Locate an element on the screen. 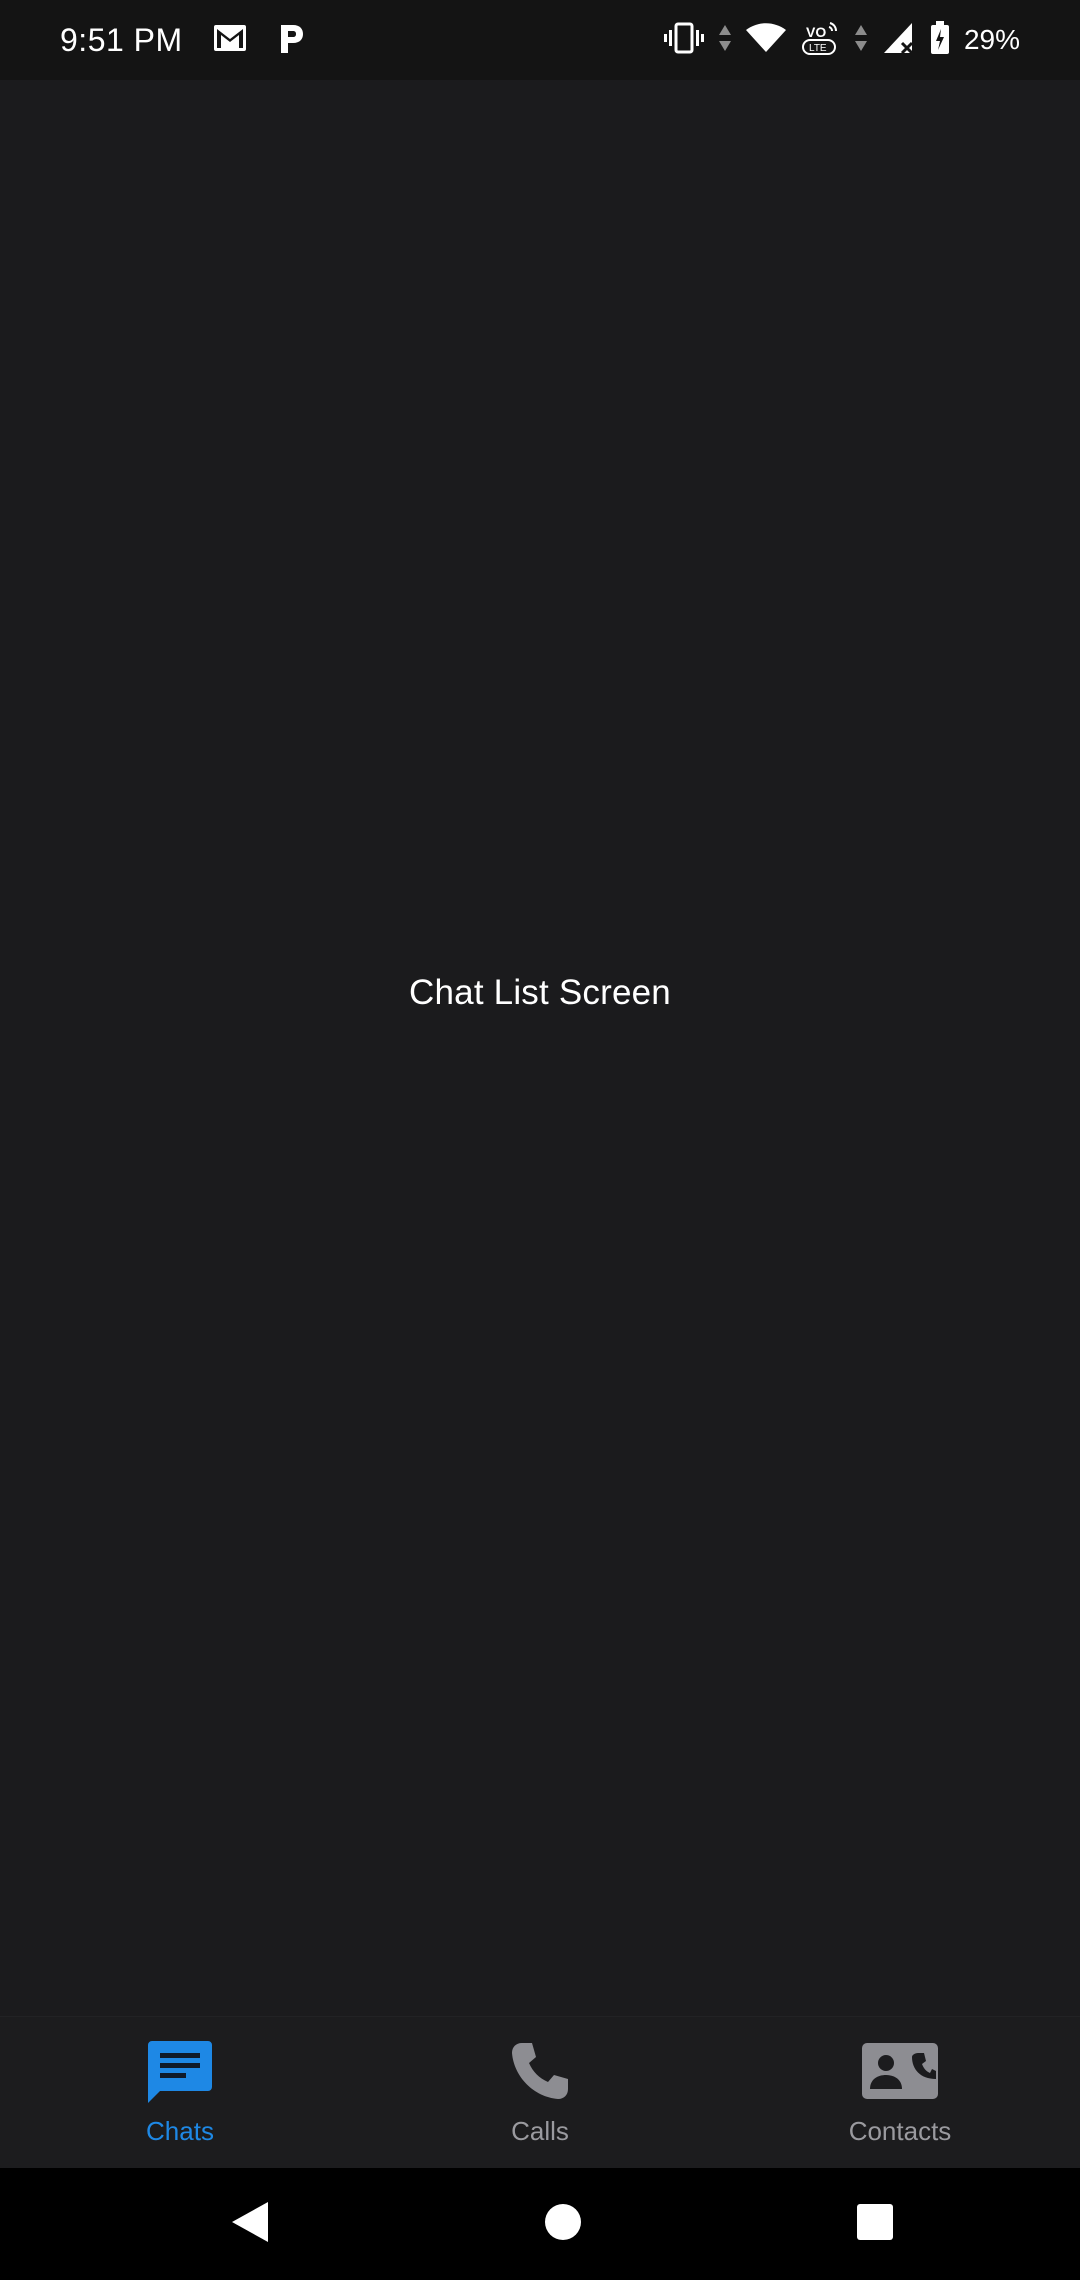 This screenshot has width=1080, height=2280. system-navigation-bar is located at coordinates (540, 2224).